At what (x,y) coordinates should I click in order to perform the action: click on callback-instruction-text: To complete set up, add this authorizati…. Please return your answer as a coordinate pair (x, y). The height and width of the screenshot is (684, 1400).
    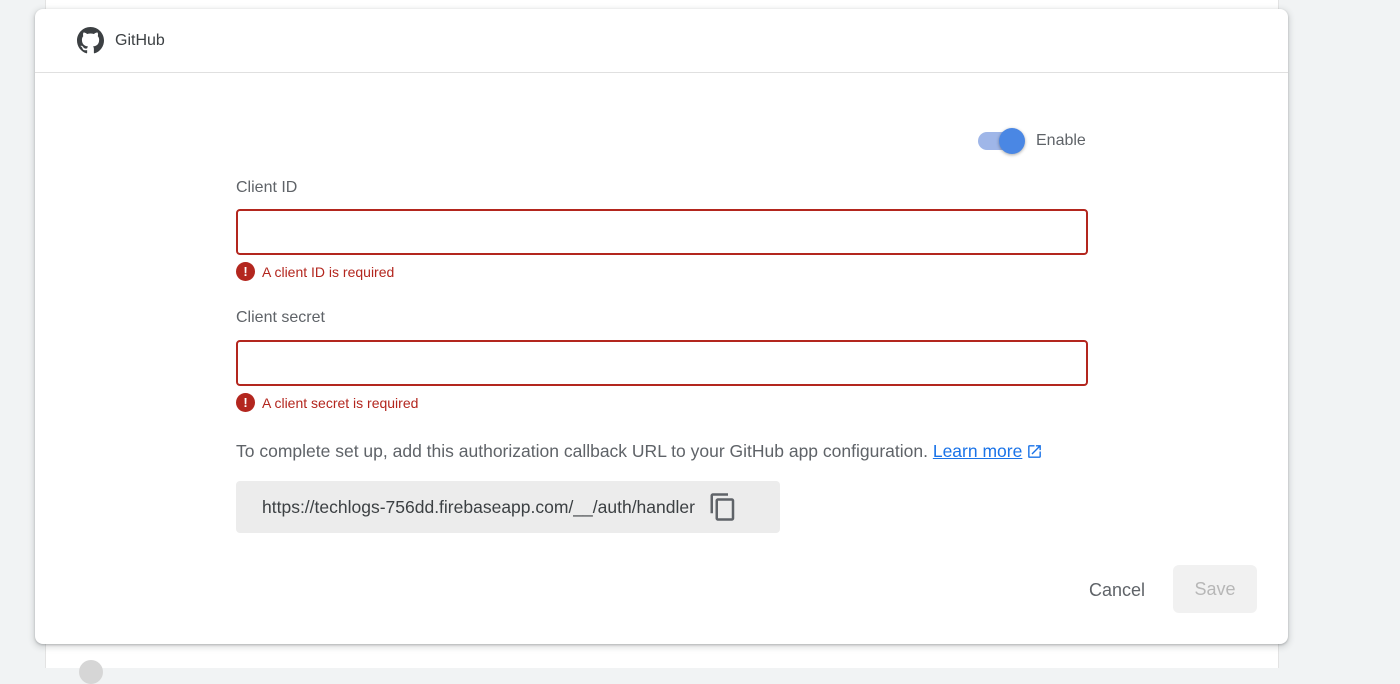
    Looking at the image, I should click on (582, 451).